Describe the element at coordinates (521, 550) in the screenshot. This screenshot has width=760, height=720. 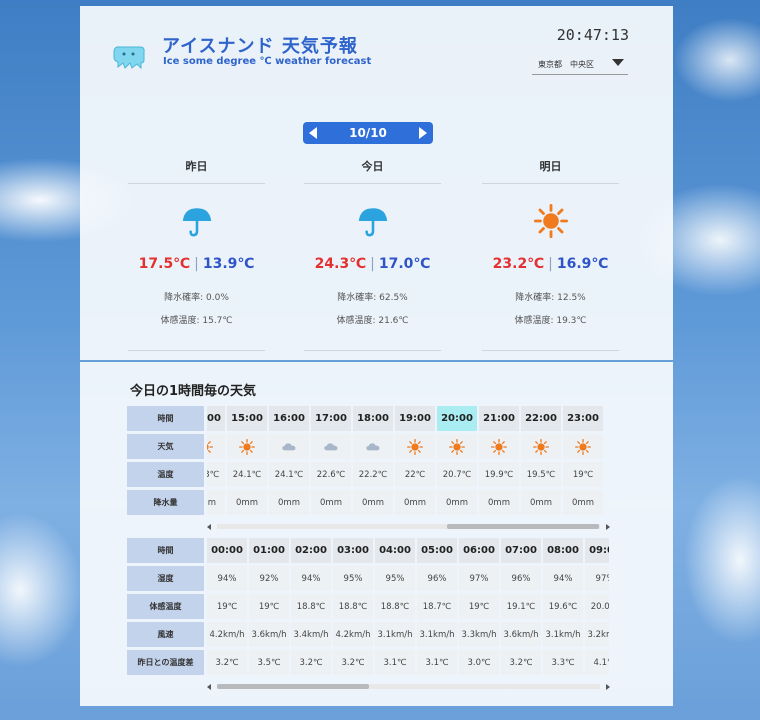
I see `detail-time: 07:00` at that location.